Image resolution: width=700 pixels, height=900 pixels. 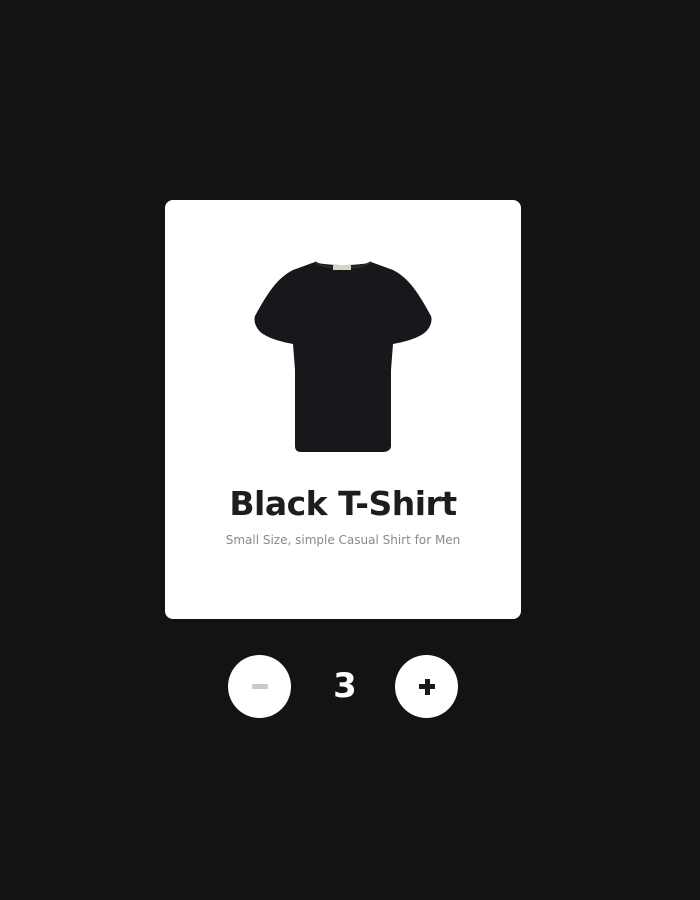 I want to click on quantity-stepper: 3, so click(x=343, y=686).